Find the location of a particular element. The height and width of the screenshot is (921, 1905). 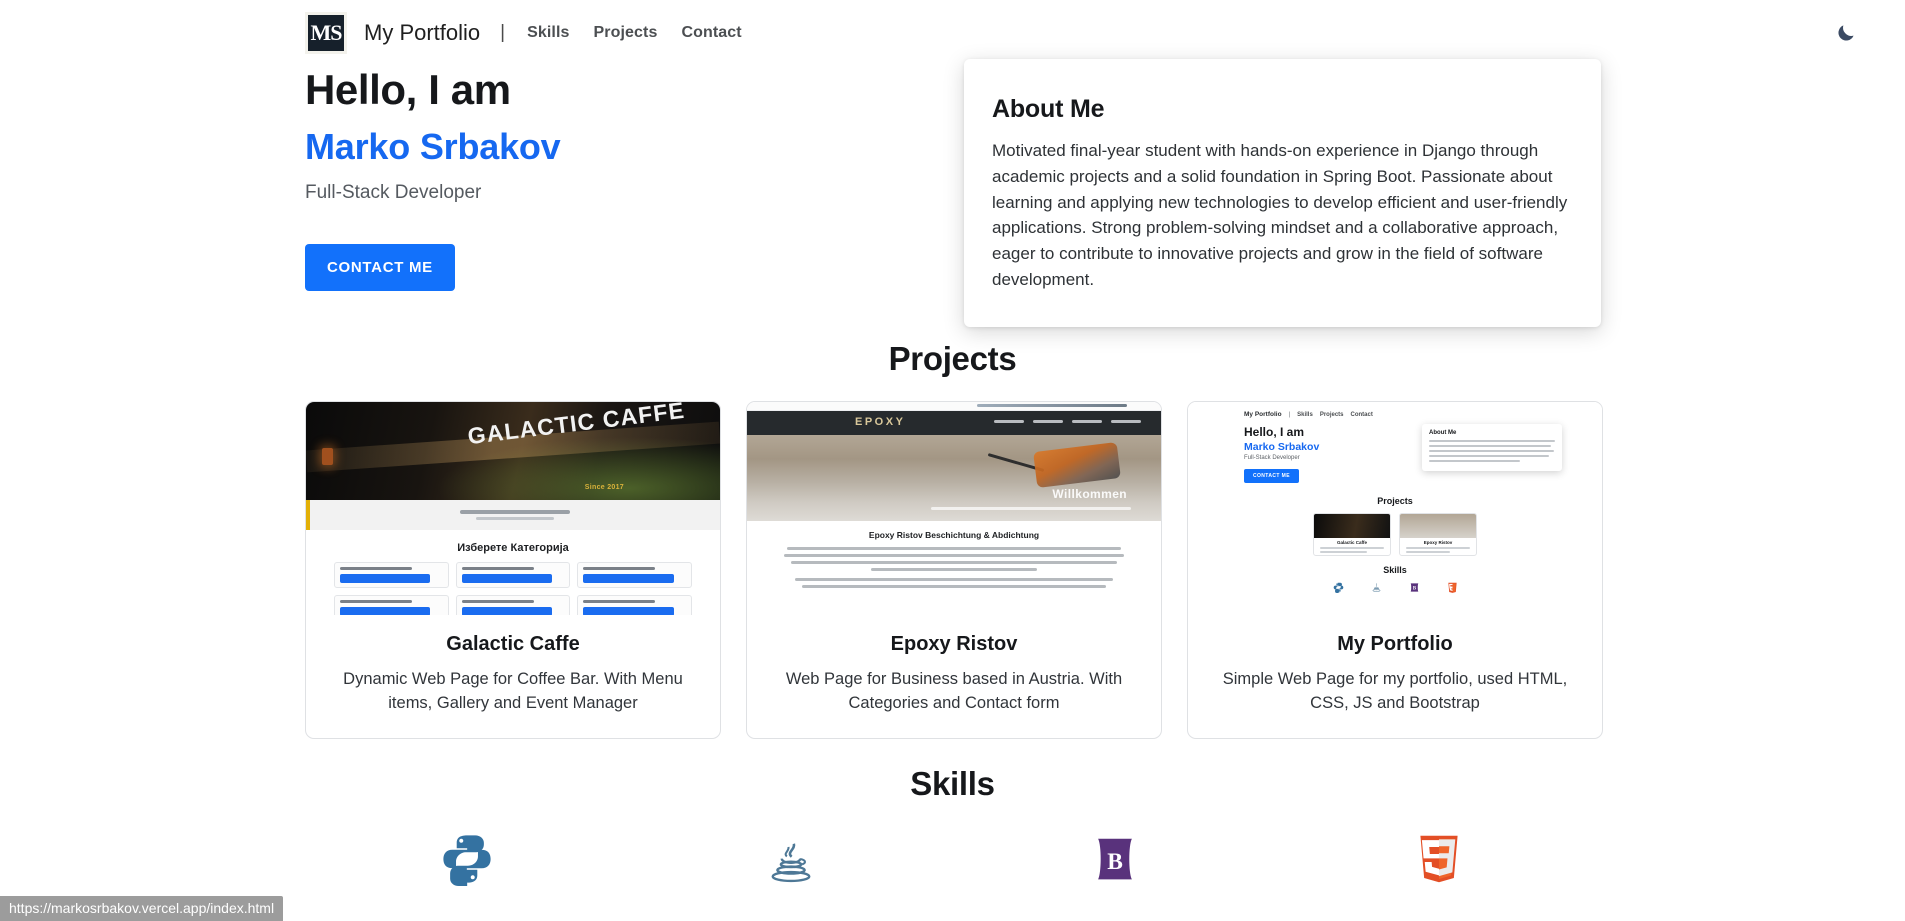

skill-item-java is located at coordinates (791, 859).